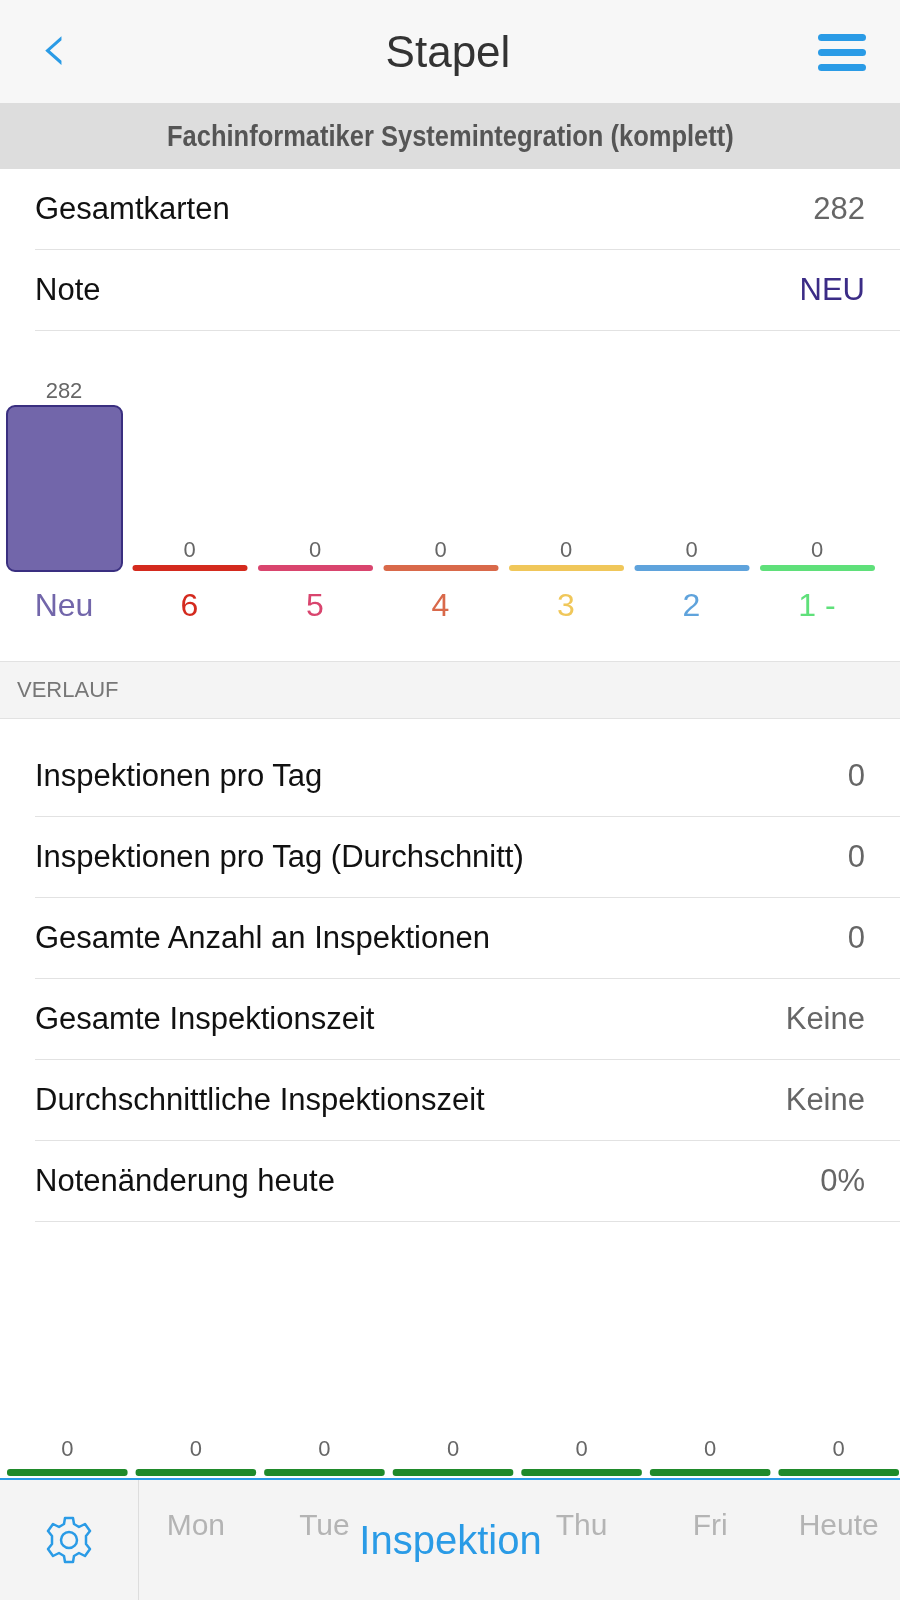 The height and width of the screenshot is (1600, 900). I want to click on row-value: NEU, so click(832, 290).